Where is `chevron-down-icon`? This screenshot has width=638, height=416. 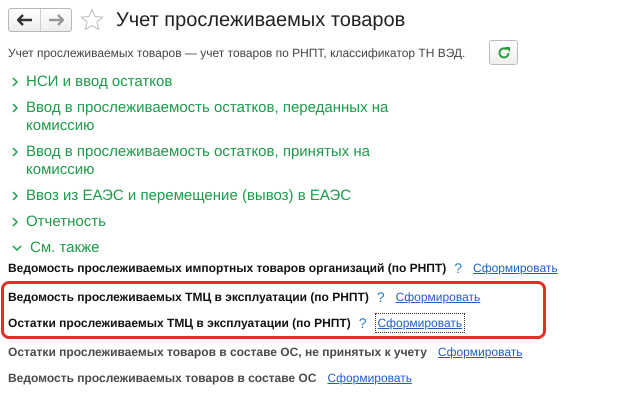
chevron-down-icon is located at coordinates (17, 248).